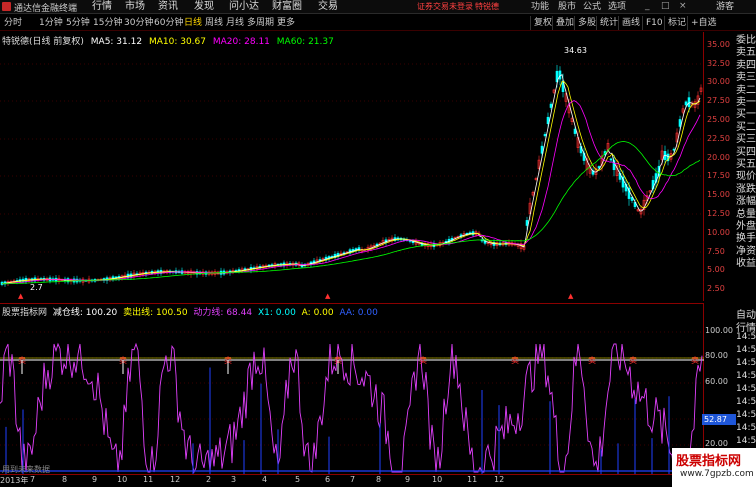  Describe the element at coordinates (718, 100) in the screenshot. I see `price-tick: 27.50` at that location.